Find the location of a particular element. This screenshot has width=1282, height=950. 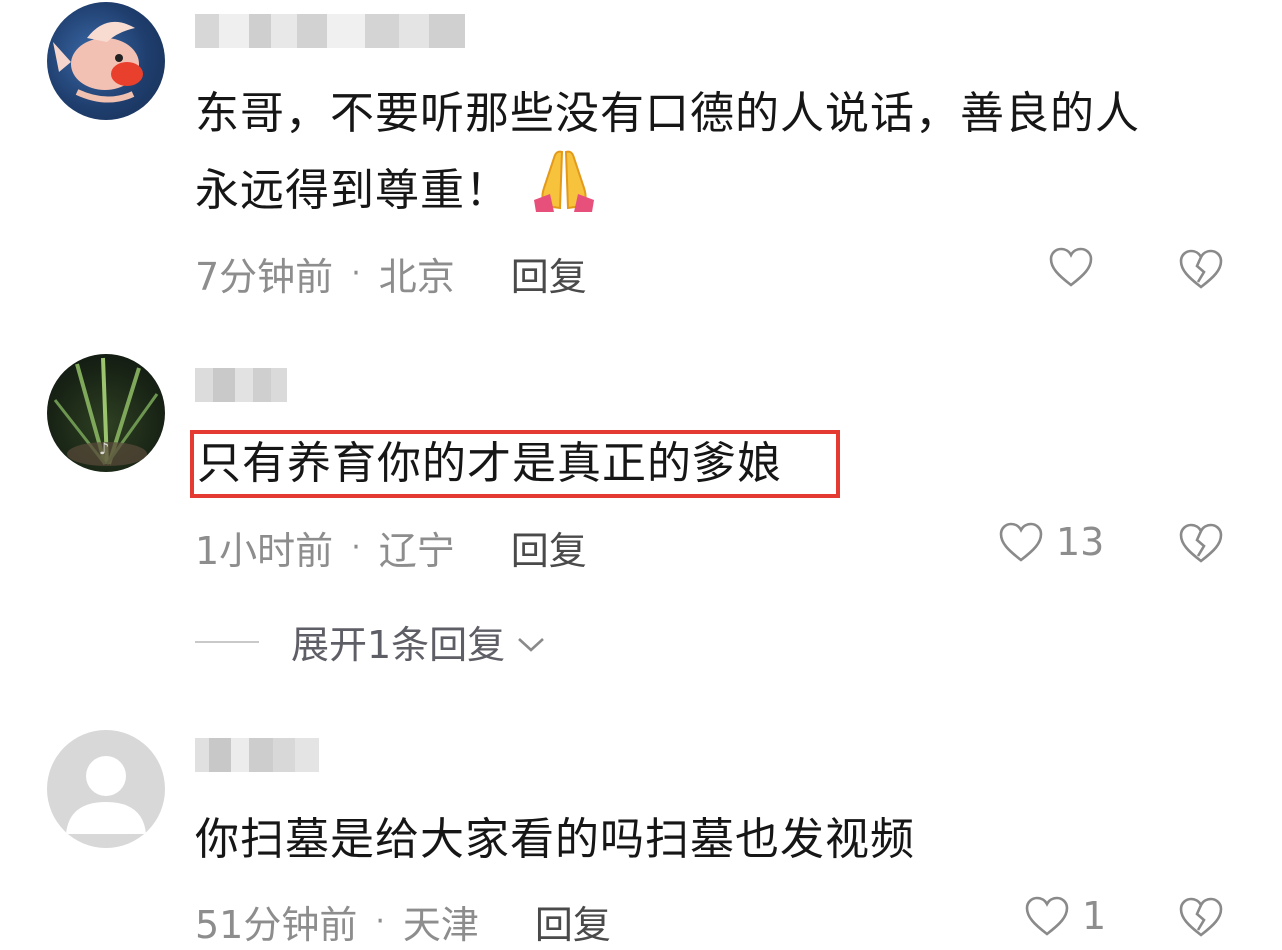

comment-text-line: 永远得到尊重！ is located at coordinates (667, 191).